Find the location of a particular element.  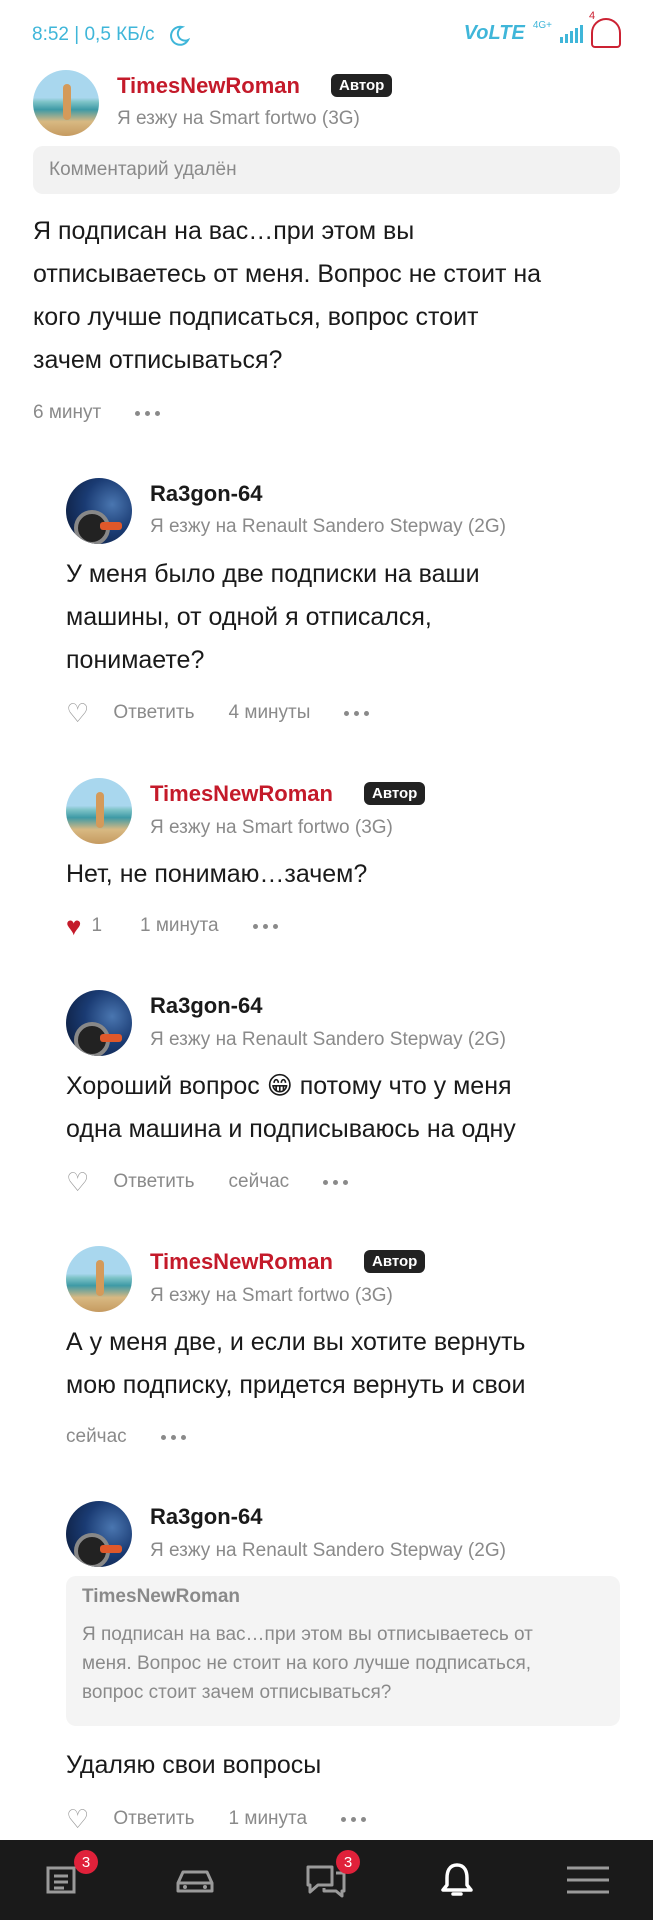

comment-line: зачем отписываться? is located at coordinates (158, 360).